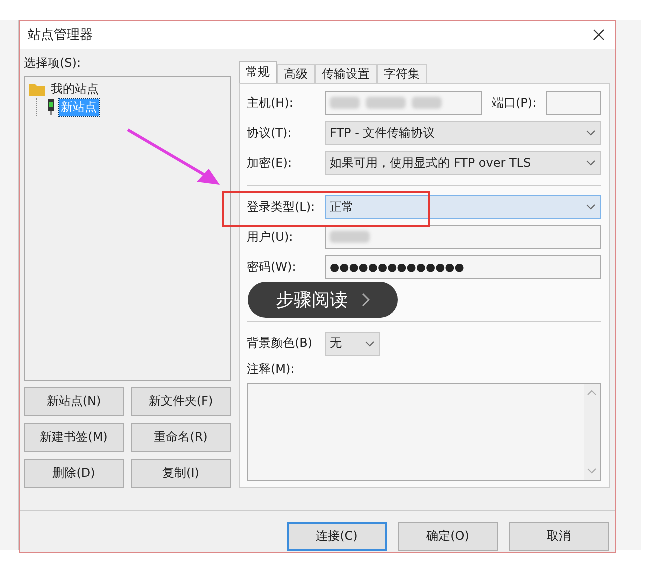  I want to click on dialog-button: 取消, so click(559, 536).